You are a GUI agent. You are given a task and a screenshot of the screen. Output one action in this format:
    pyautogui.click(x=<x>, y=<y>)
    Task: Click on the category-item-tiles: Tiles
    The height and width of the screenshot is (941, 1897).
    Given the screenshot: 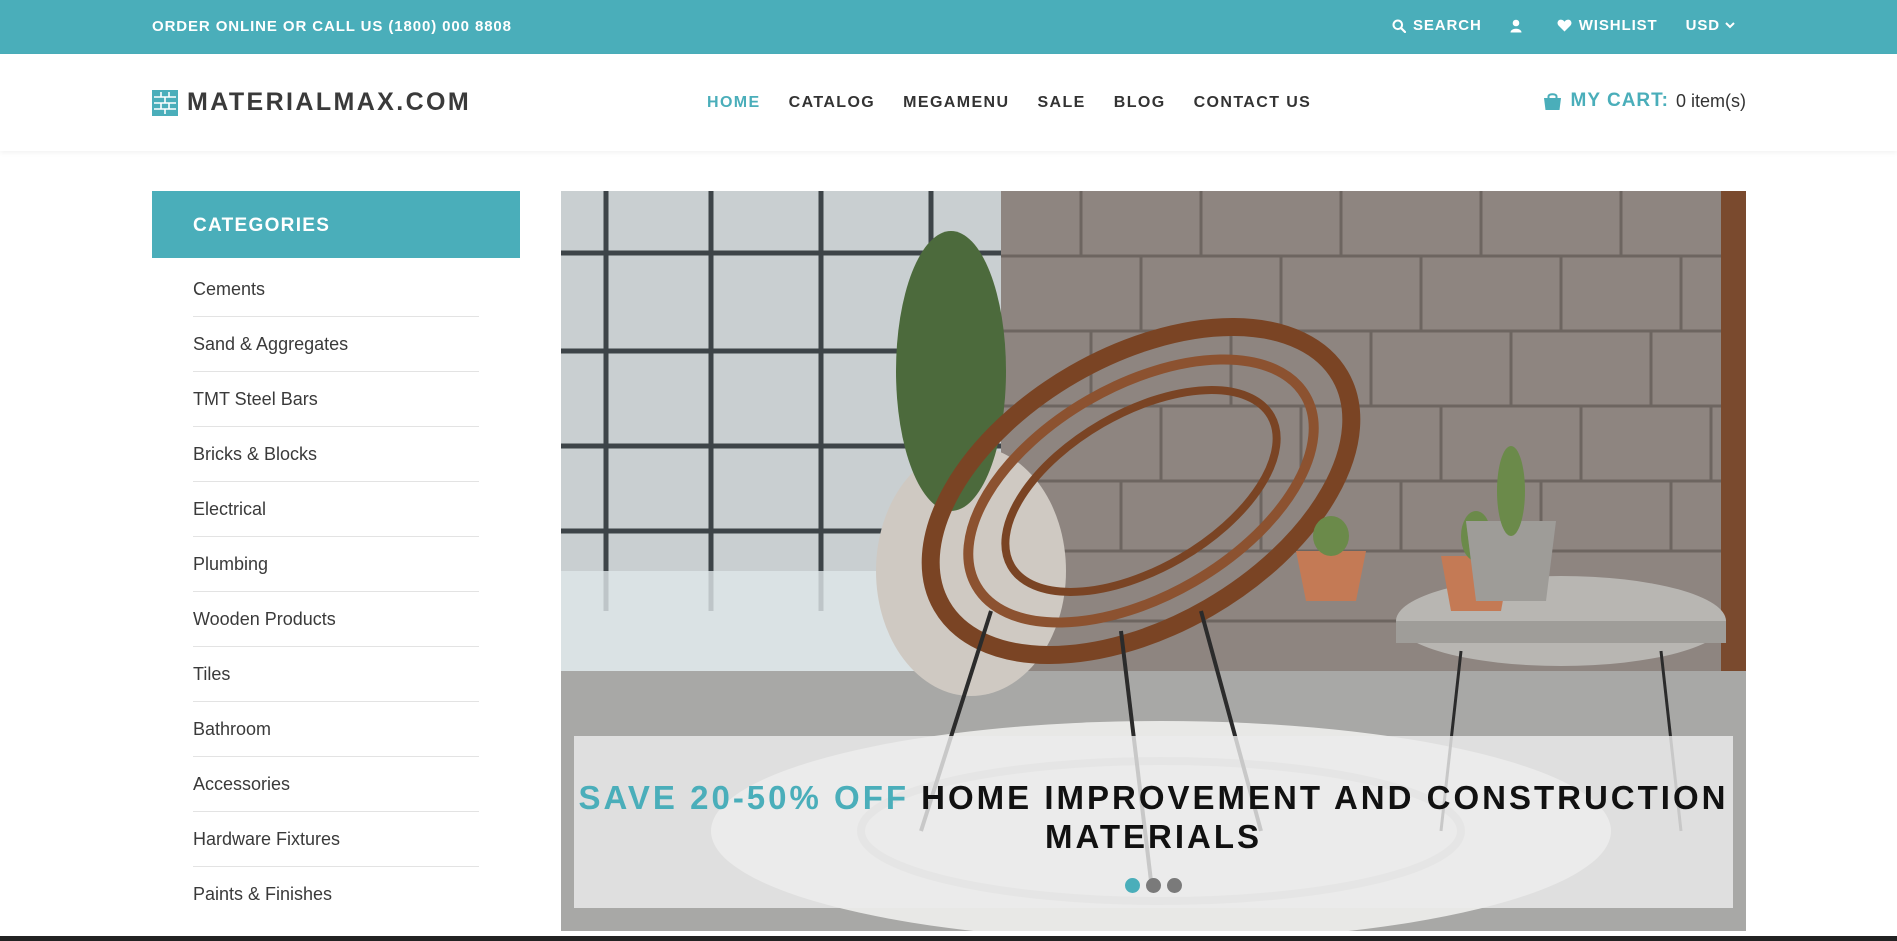 What is the action you would take?
    pyautogui.click(x=336, y=674)
    